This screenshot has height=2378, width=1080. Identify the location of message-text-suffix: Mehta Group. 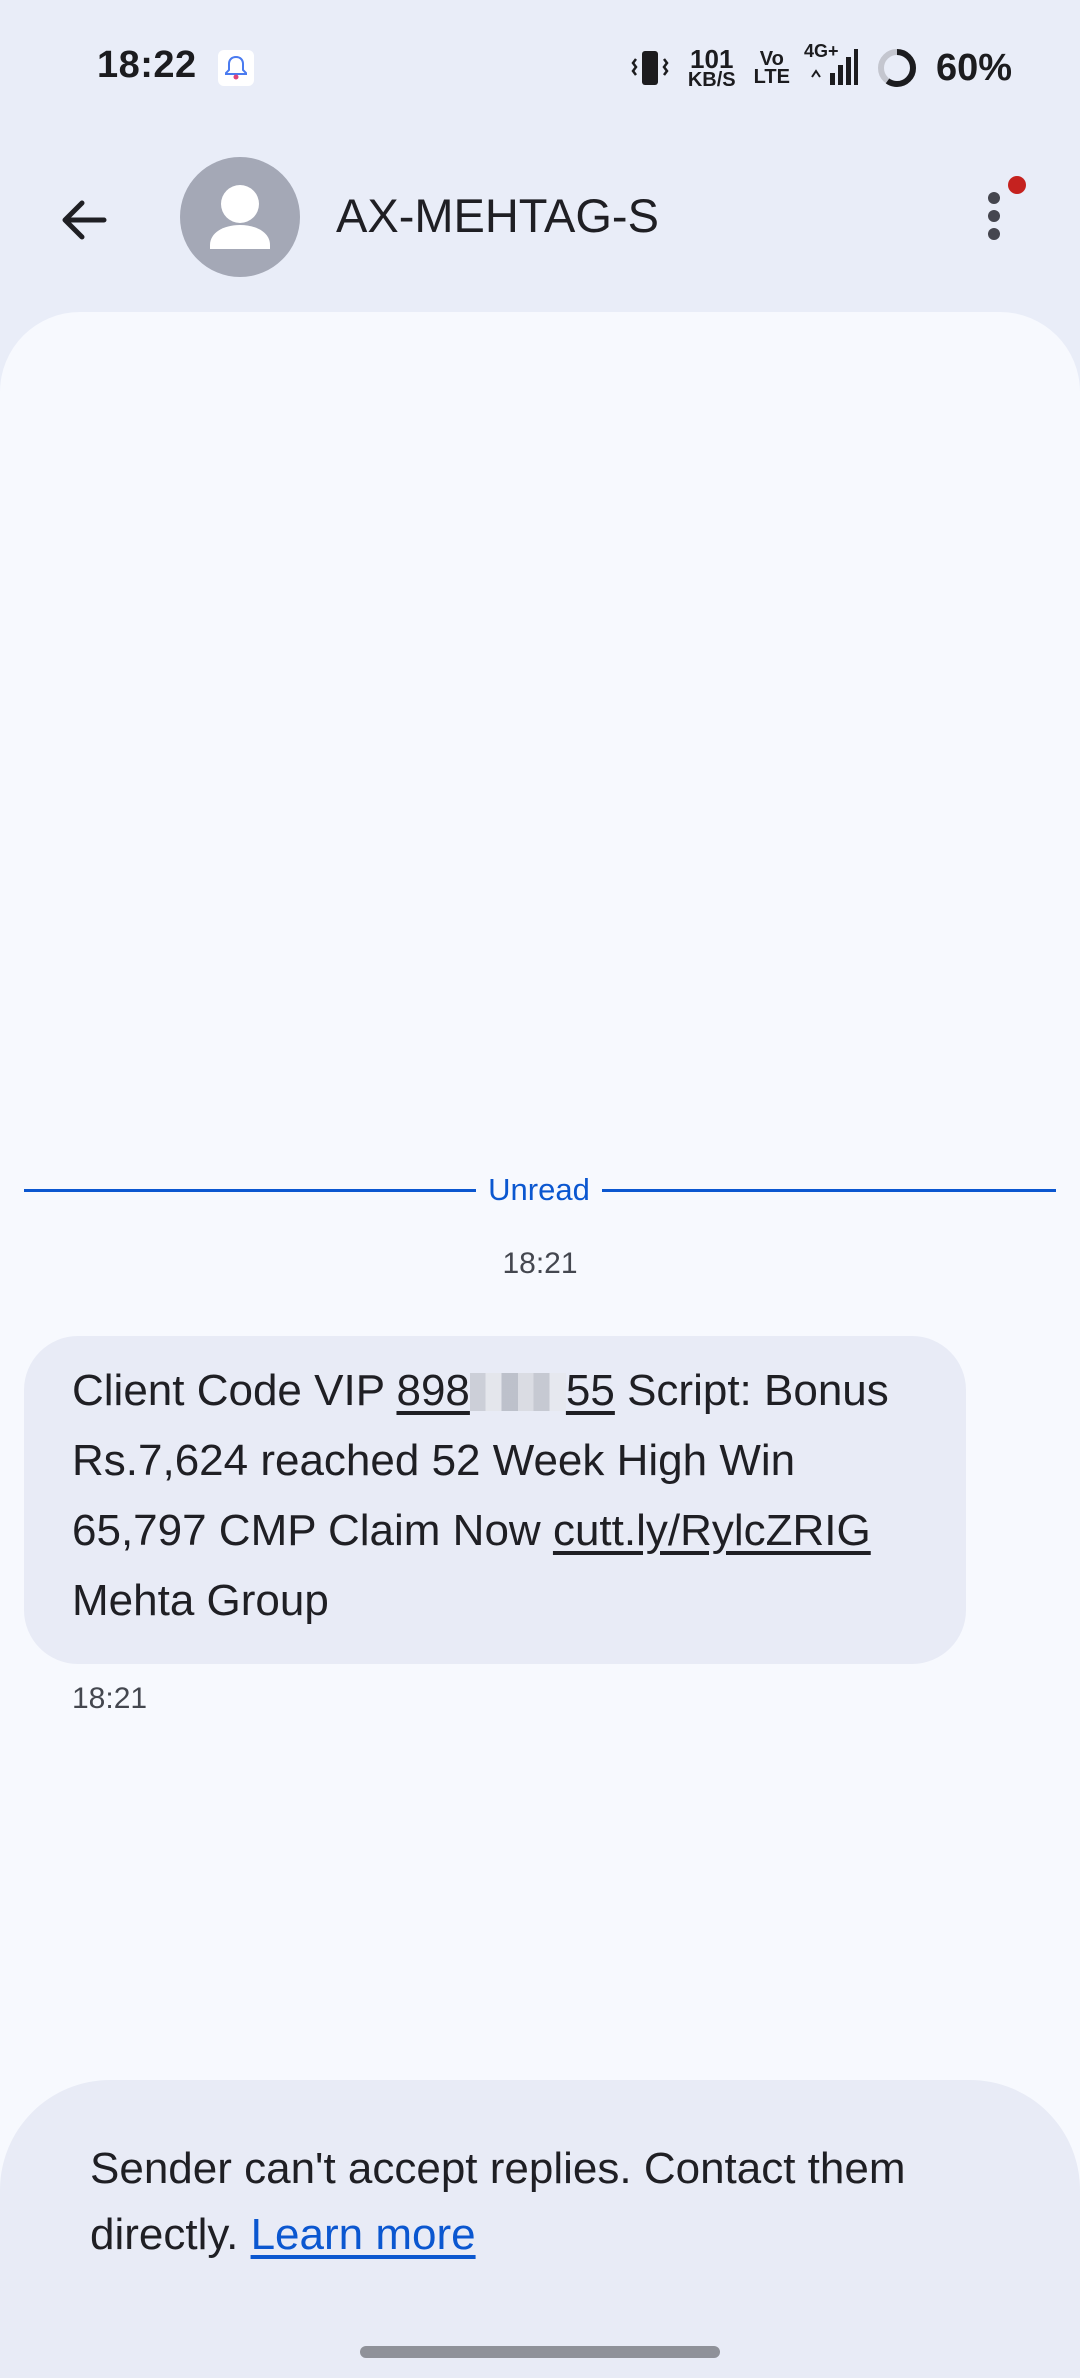
(200, 1600).